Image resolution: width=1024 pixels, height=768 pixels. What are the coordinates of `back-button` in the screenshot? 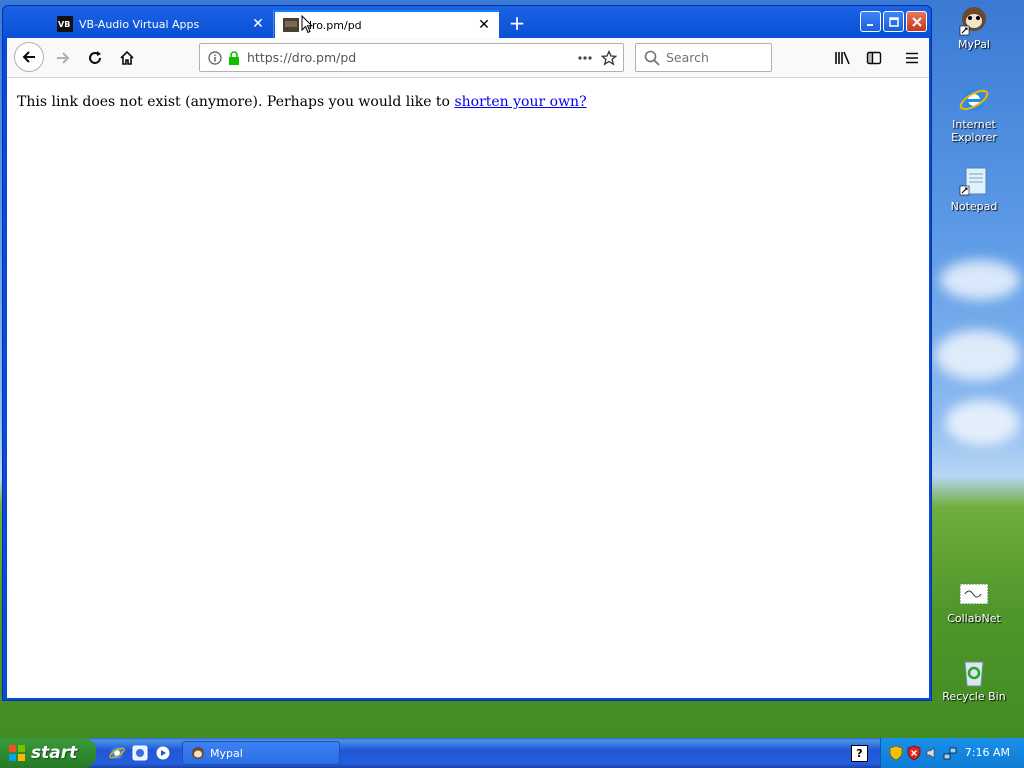 It's located at (29, 57).